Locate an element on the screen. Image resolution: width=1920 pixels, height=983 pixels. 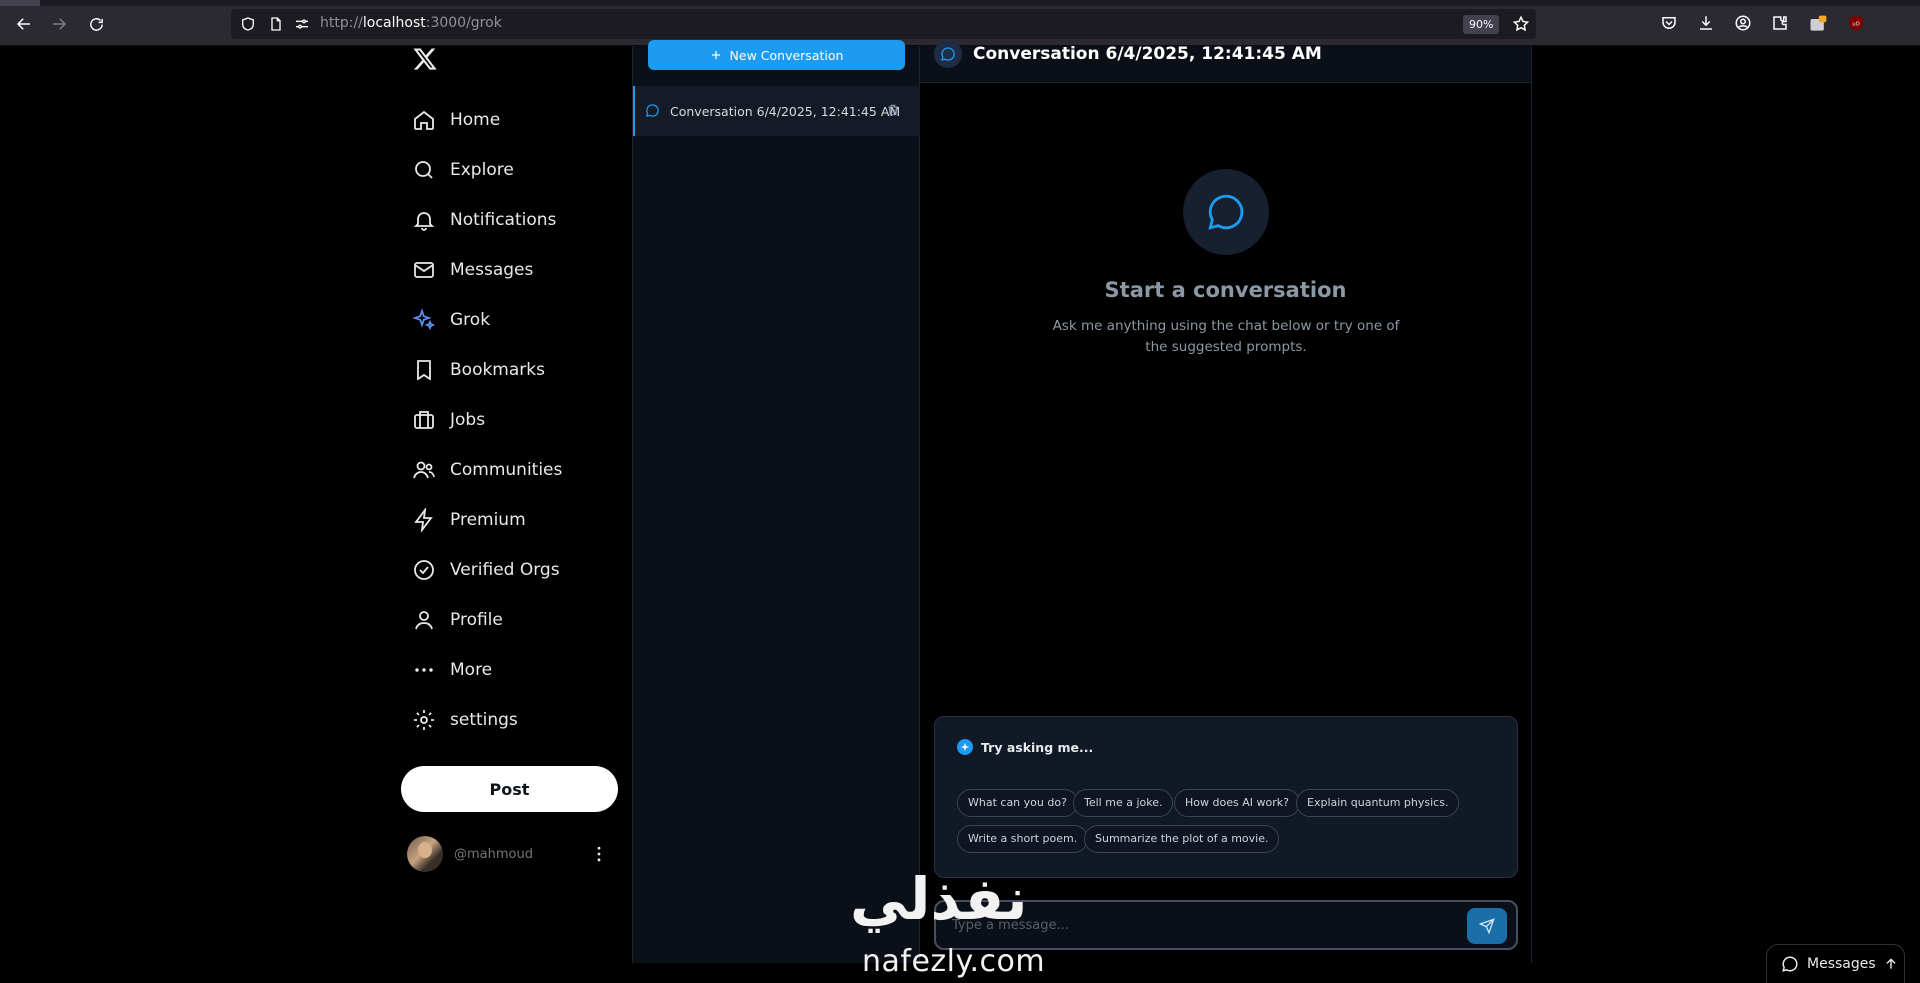
back-icon is located at coordinates (24, 24).